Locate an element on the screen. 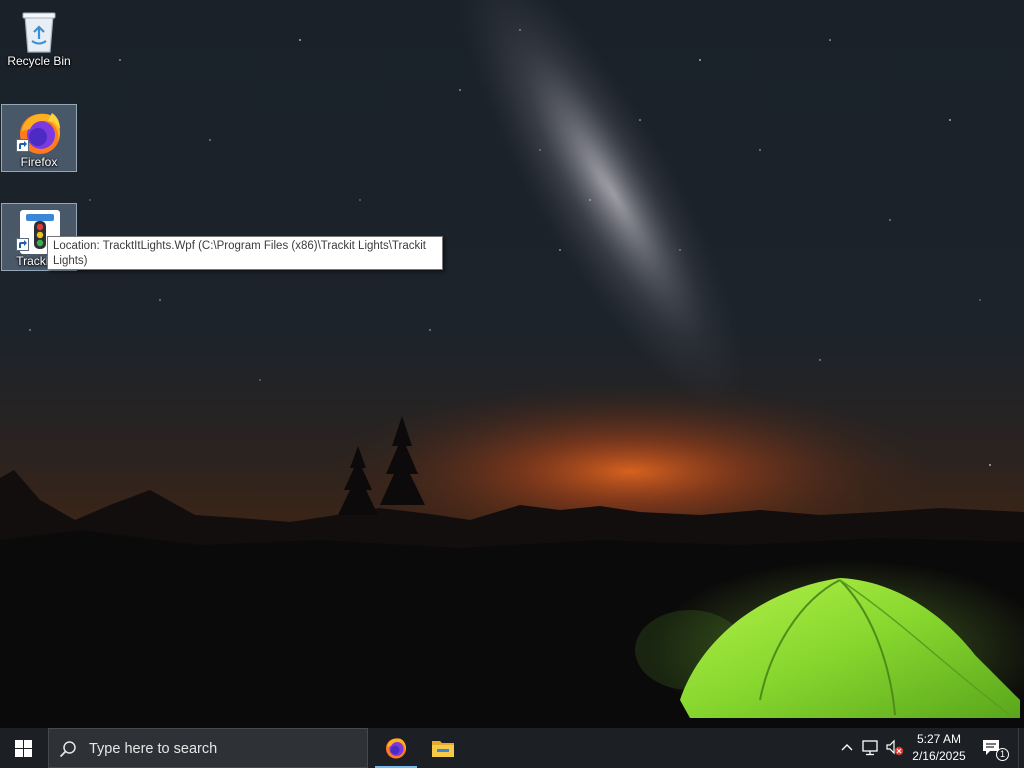 This screenshot has width=1024, height=768. network-icon is located at coordinates (870, 748).